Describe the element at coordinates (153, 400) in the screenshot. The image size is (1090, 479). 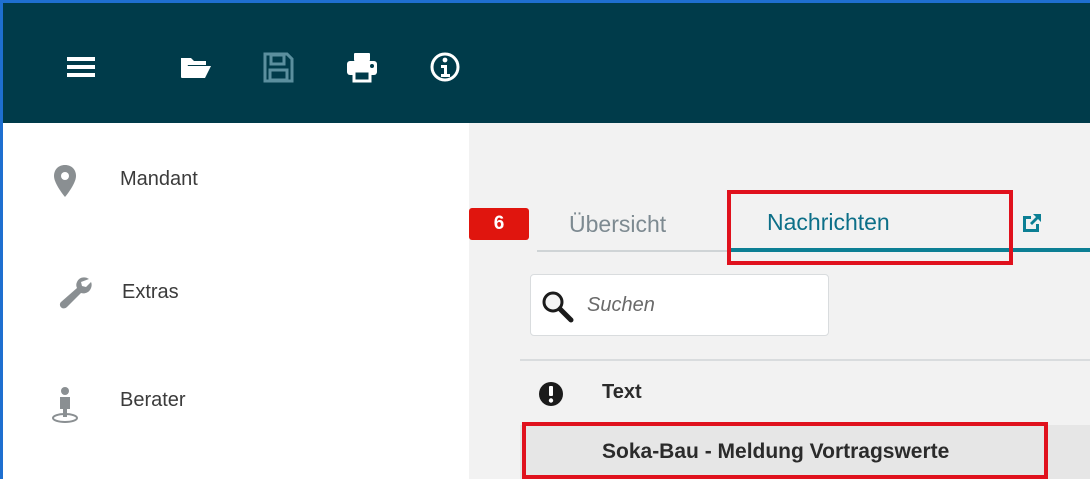
I see `sidebar-item-label: Berater` at that location.